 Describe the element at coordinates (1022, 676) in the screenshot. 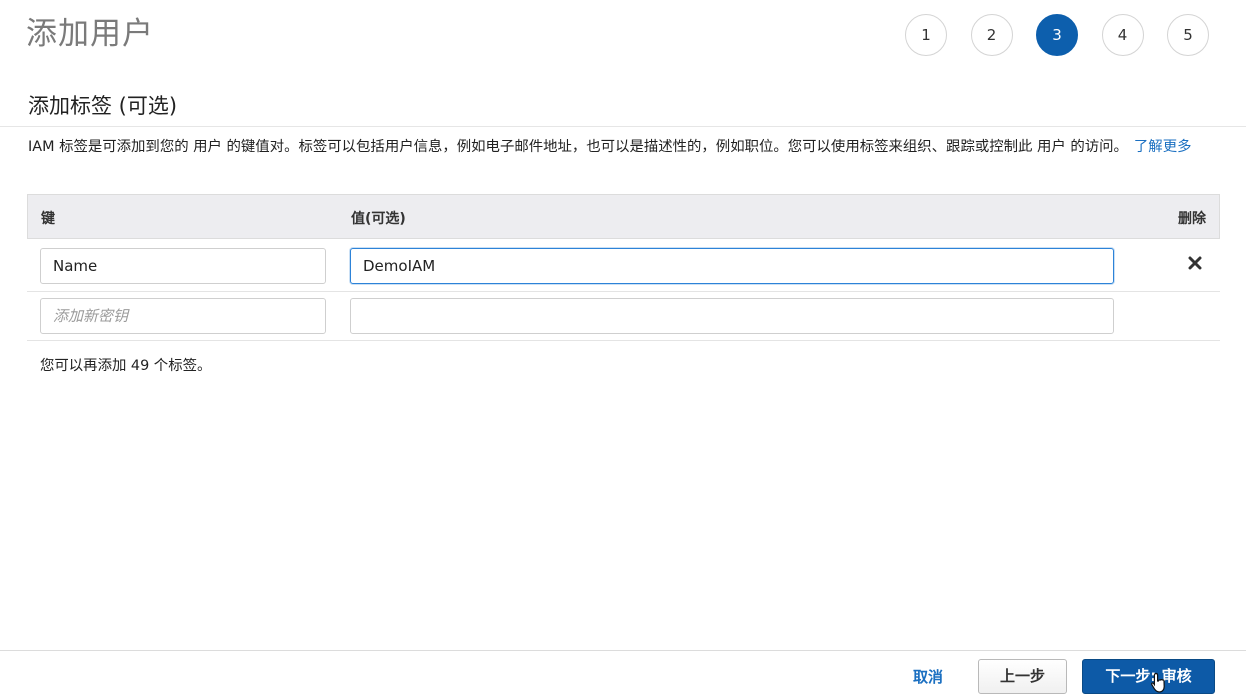

I see `previous-button: 上一步` at that location.